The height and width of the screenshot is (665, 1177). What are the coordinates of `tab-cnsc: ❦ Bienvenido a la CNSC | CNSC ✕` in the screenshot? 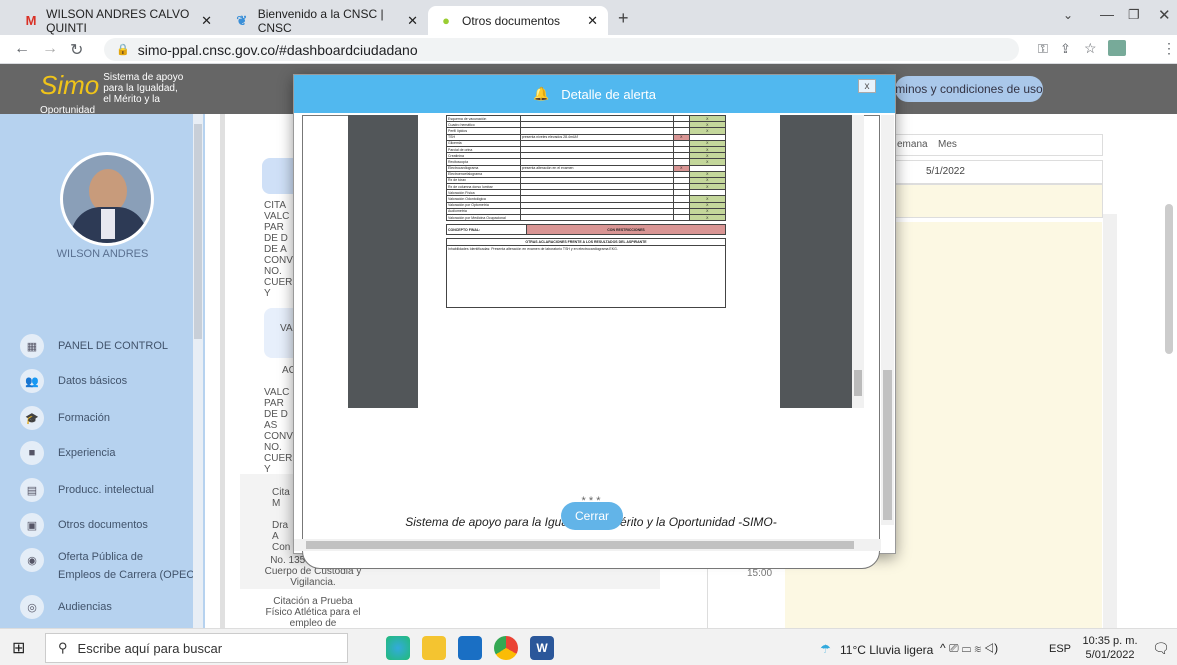 It's located at (326, 20).